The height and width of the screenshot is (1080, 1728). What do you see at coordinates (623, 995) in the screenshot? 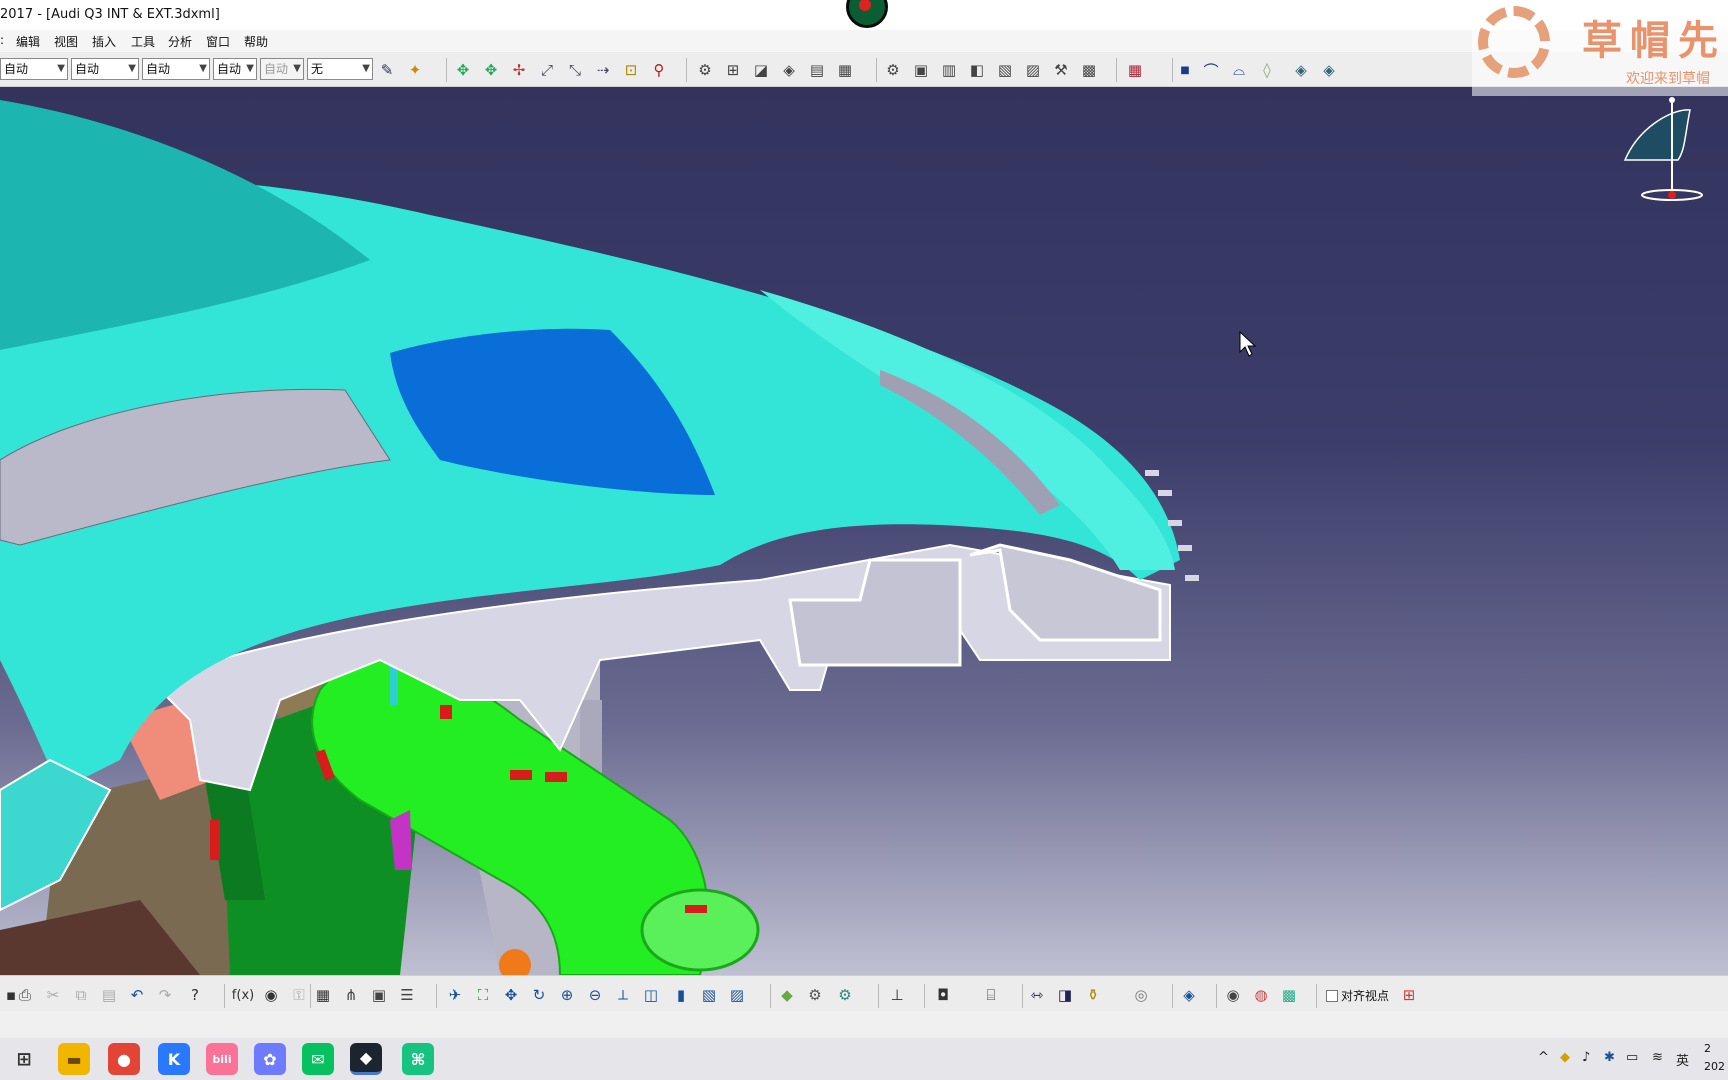
I see `normal-view-icon: ⟂` at bounding box center [623, 995].